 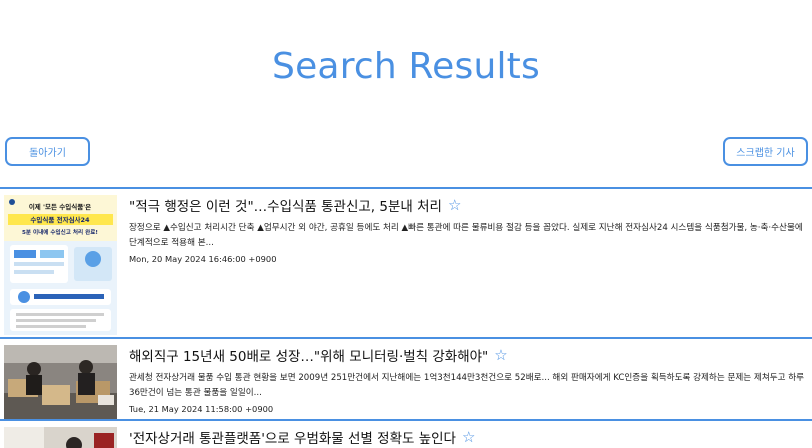 I want to click on article-date: Tue, 21 May 2024 11:58:00 +0900, so click(x=201, y=409).